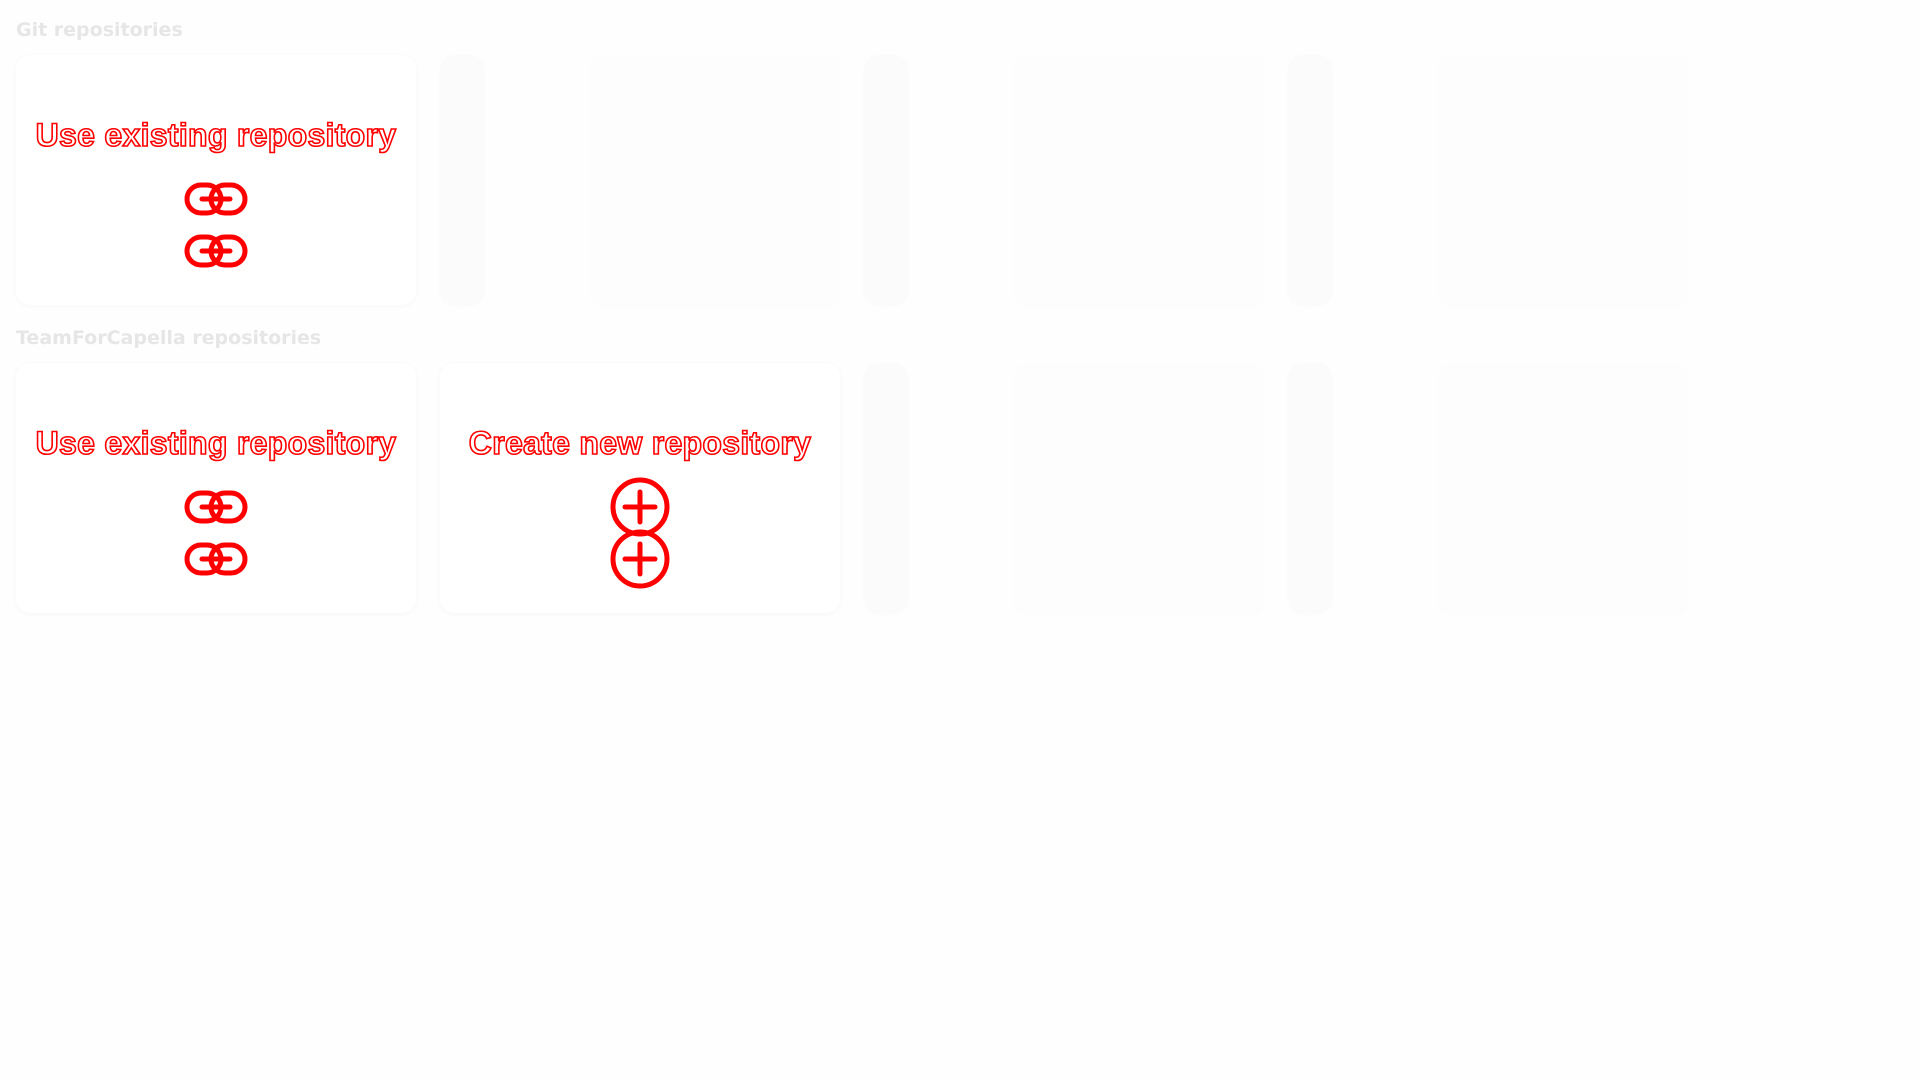 This screenshot has height=1080, width=1920. What do you see at coordinates (640, 488) in the screenshot?
I see `create-new-t4c-repository-button: Create new repository` at bounding box center [640, 488].